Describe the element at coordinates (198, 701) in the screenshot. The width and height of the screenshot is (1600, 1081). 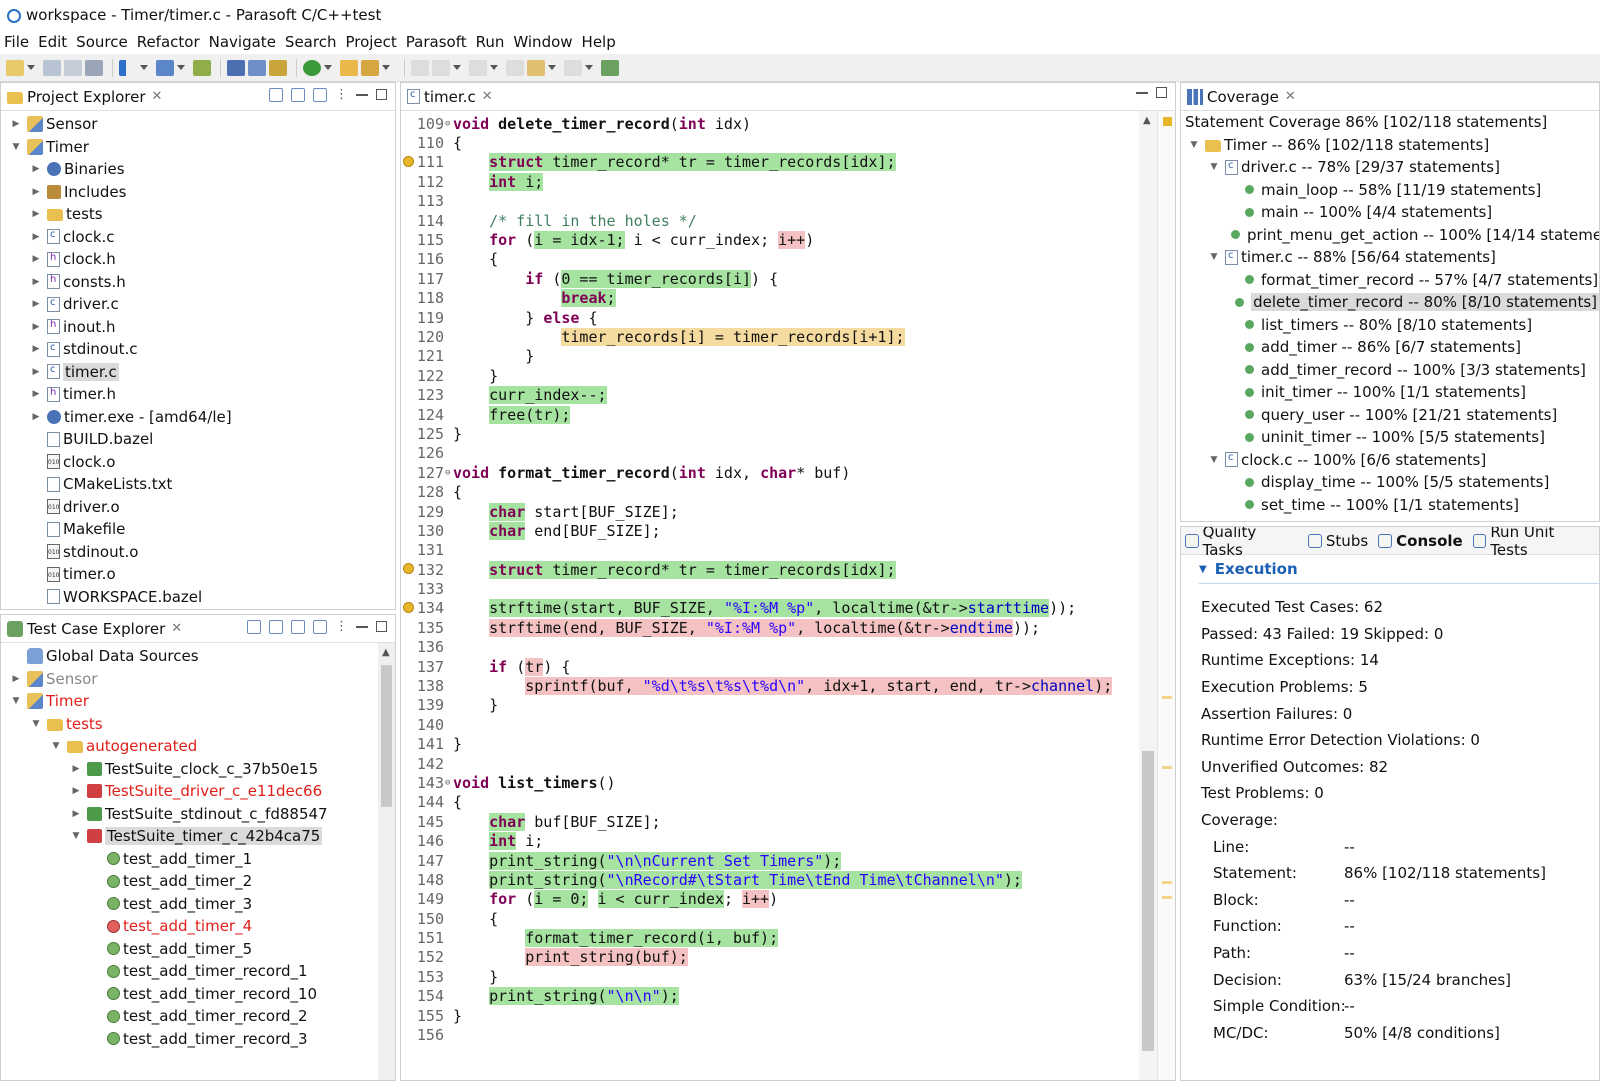
I see `test-tree-item: ▼ Timer` at that location.